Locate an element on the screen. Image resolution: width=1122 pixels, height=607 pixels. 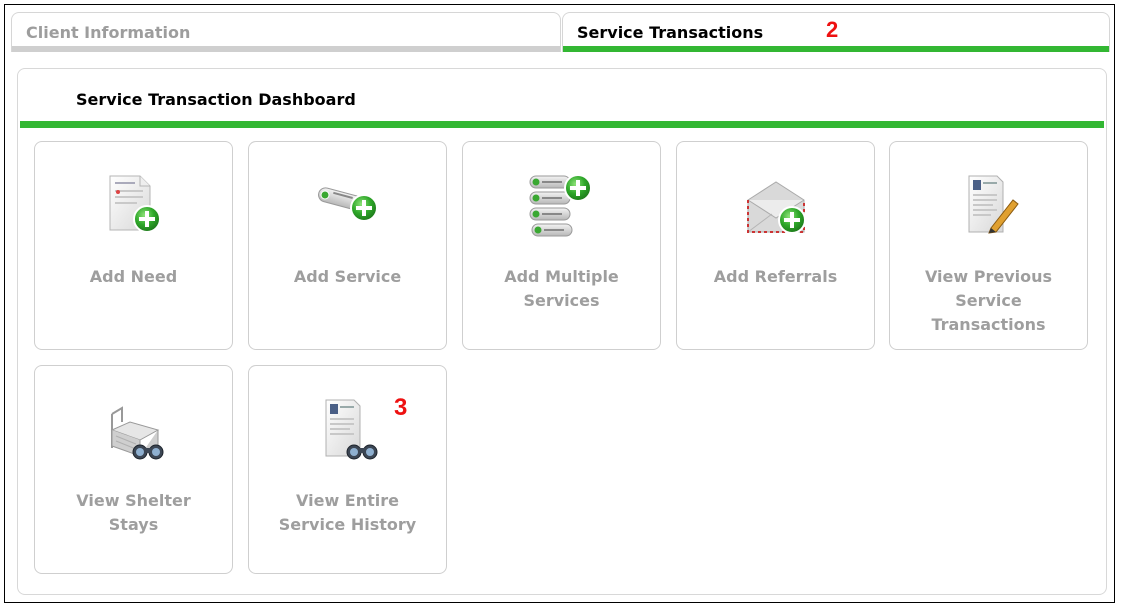
add-need-label: Add Need is located at coordinates (133, 276).